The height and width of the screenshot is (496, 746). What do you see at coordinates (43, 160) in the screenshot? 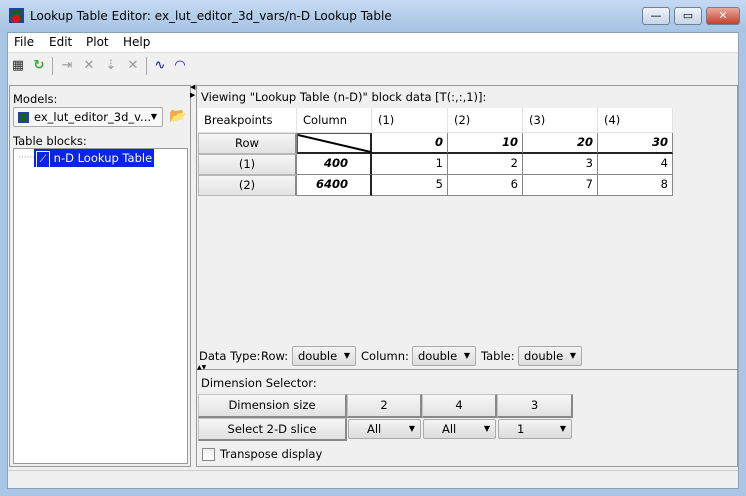
I see `lookup-table-icon: ⟋` at bounding box center [43, 160].